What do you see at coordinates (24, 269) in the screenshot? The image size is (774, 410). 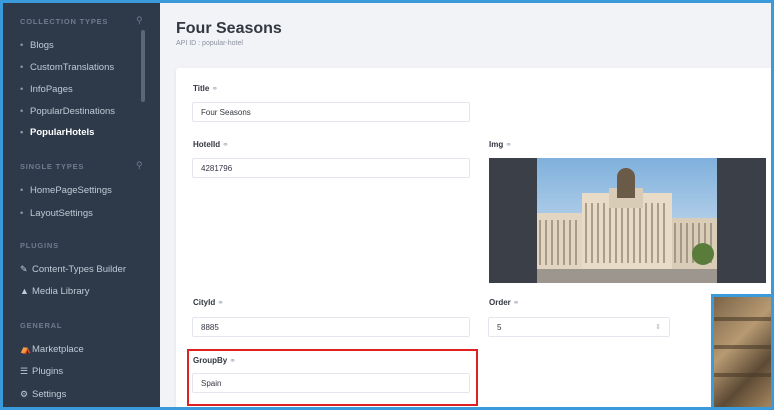 I see `pencil-icon: ✎` at bounding box center [24, 269].